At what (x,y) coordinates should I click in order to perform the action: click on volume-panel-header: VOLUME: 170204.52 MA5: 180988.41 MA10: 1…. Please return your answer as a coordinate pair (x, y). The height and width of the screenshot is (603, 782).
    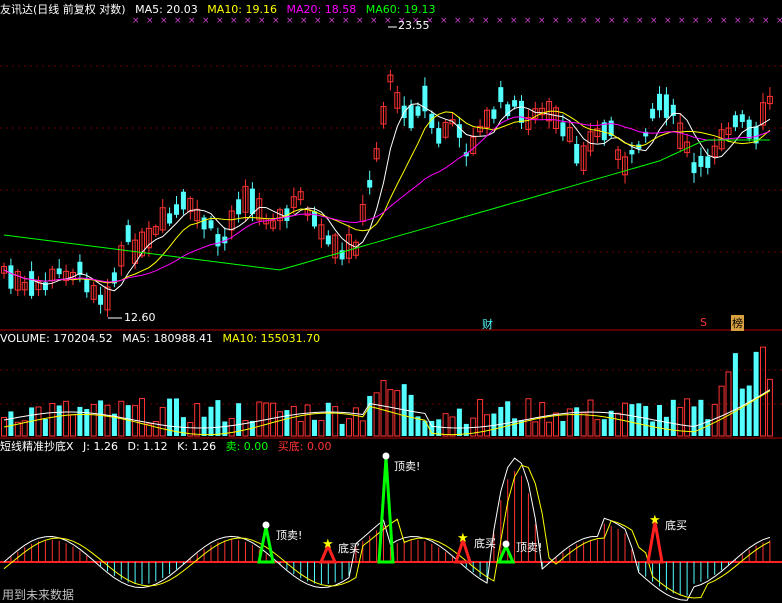
    Looking at the image, I should click on (163, 339).